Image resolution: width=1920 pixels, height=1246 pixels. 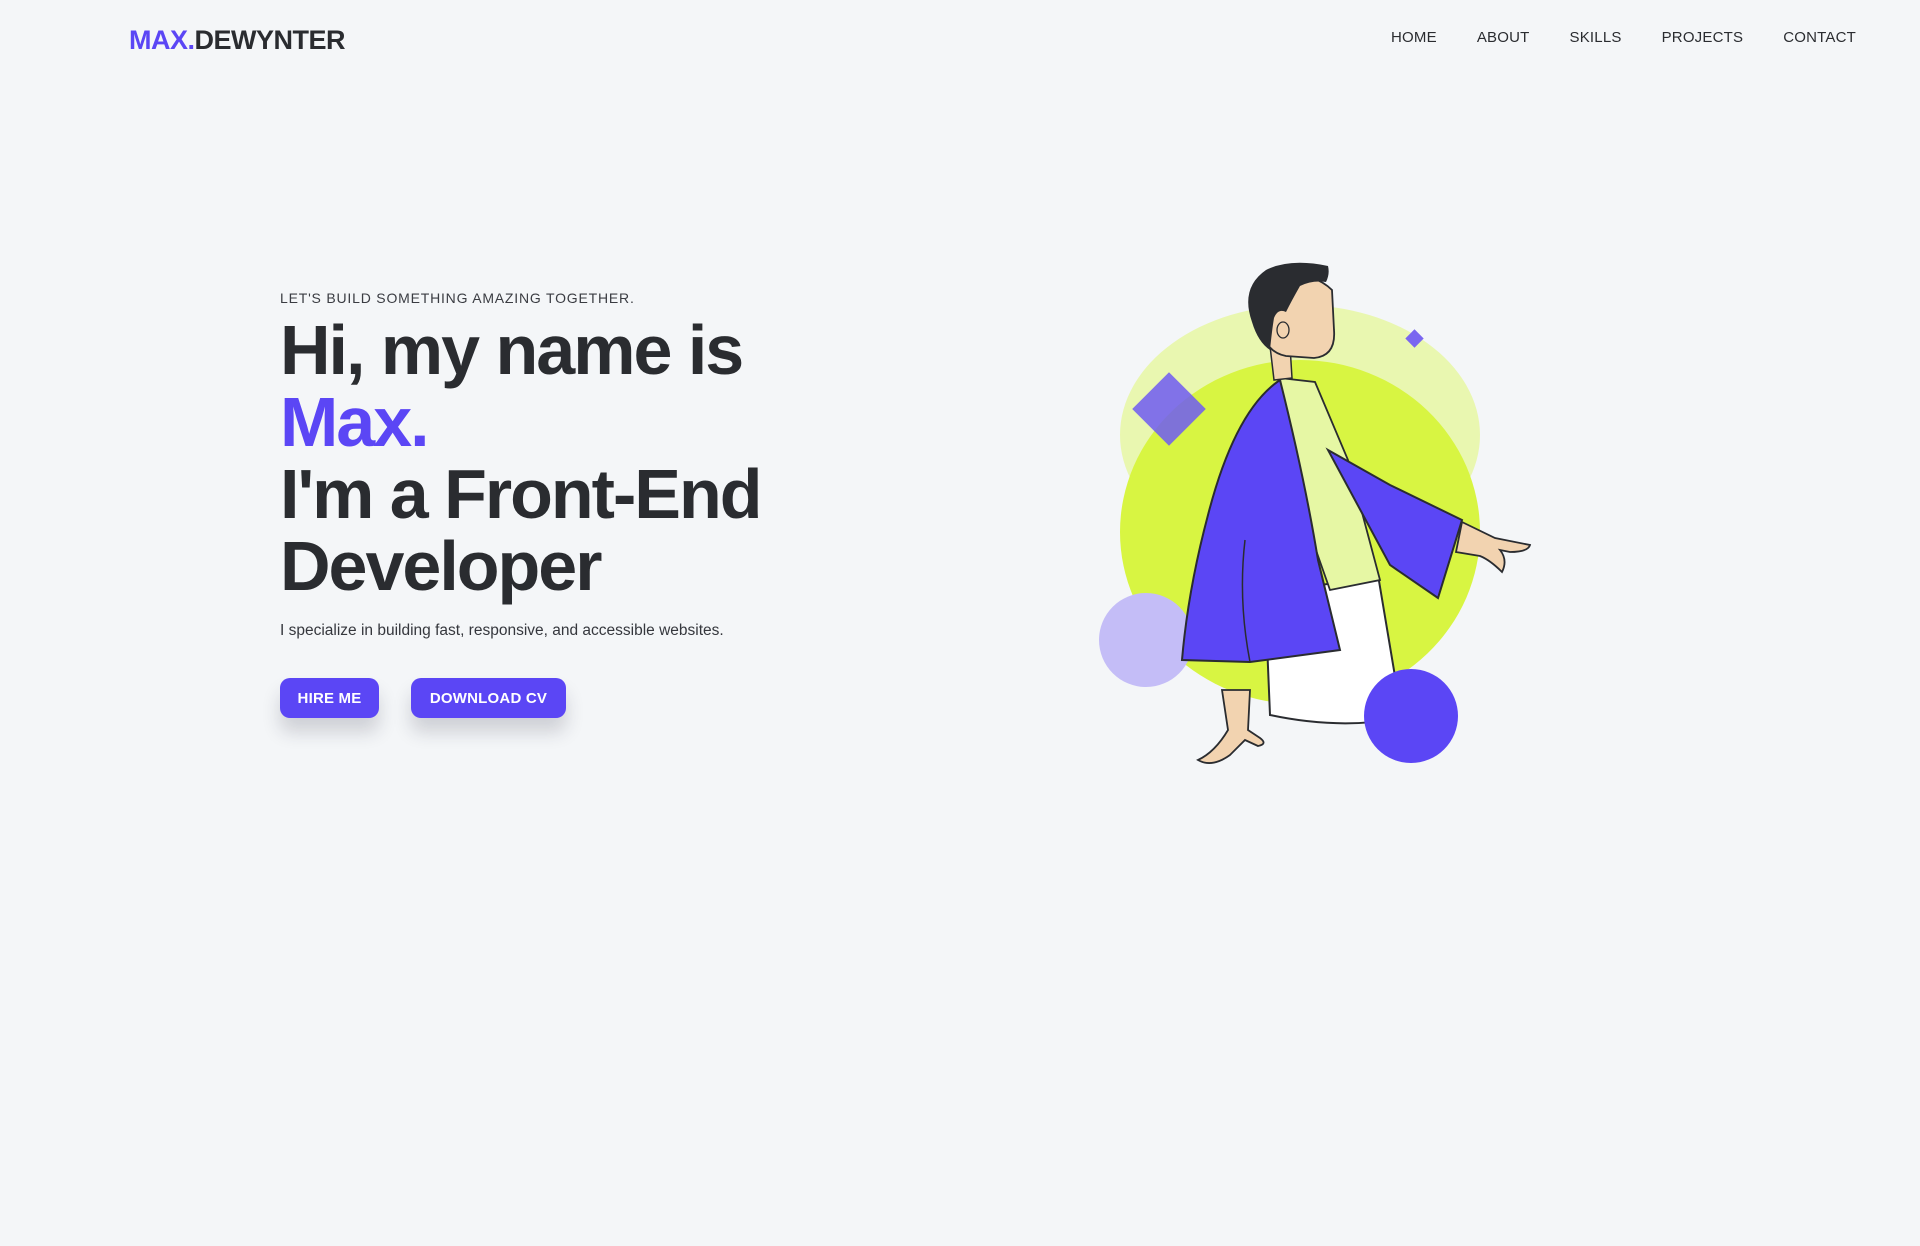 I want to click on hero-buttons: HIRE ME DOWNLOAD CV, so click(x=590, y=698).